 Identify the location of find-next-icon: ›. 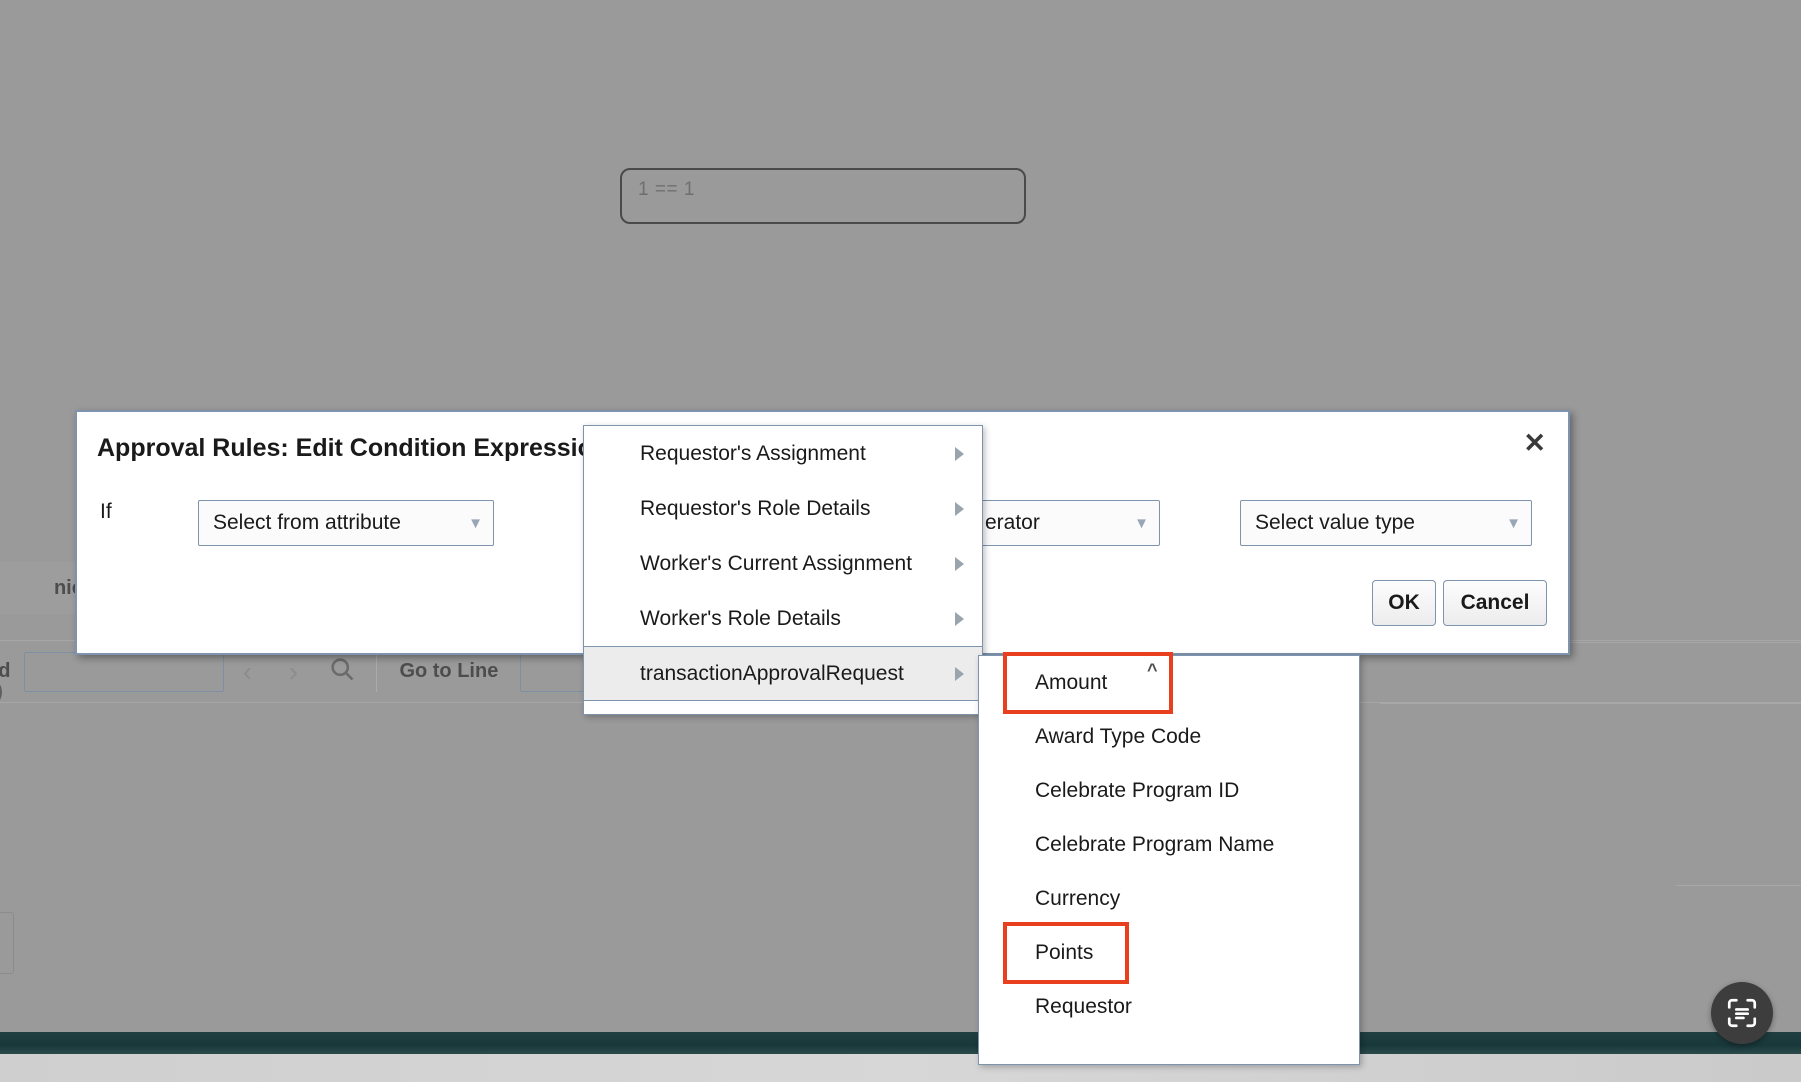
(293, 672).